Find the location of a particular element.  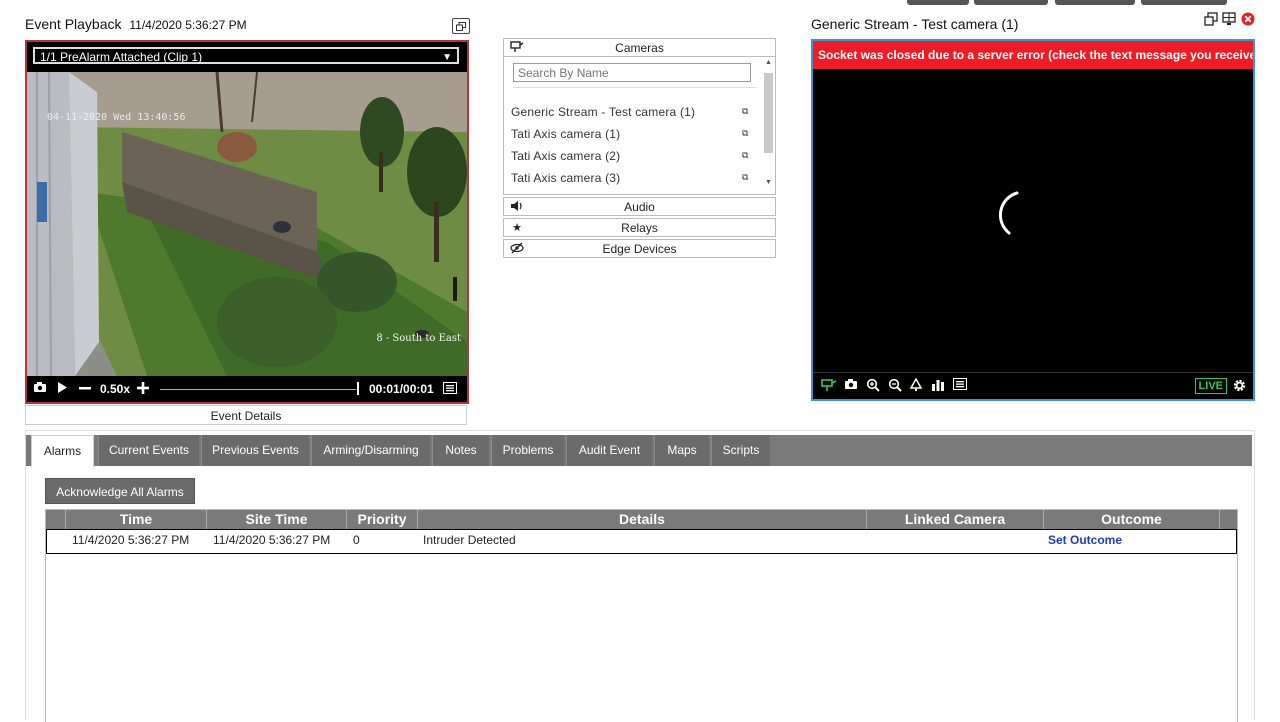

live-stream-title: Generic Stream - Test camera (1) is located at coordinates (915, 24).